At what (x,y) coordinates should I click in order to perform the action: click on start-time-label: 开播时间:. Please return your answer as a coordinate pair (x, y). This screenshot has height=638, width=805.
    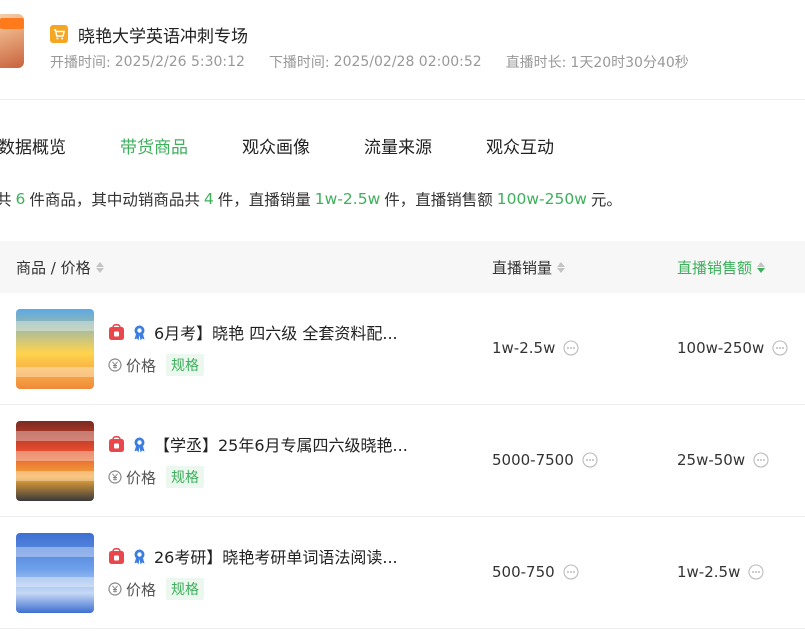
    Looking at the image, I should click on (80, 63).